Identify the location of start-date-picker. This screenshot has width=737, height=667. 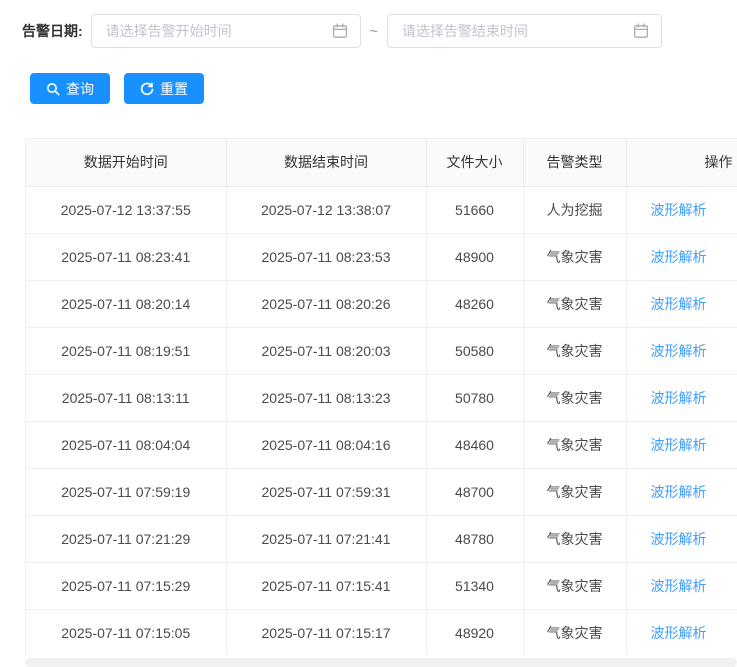
(225, 31).